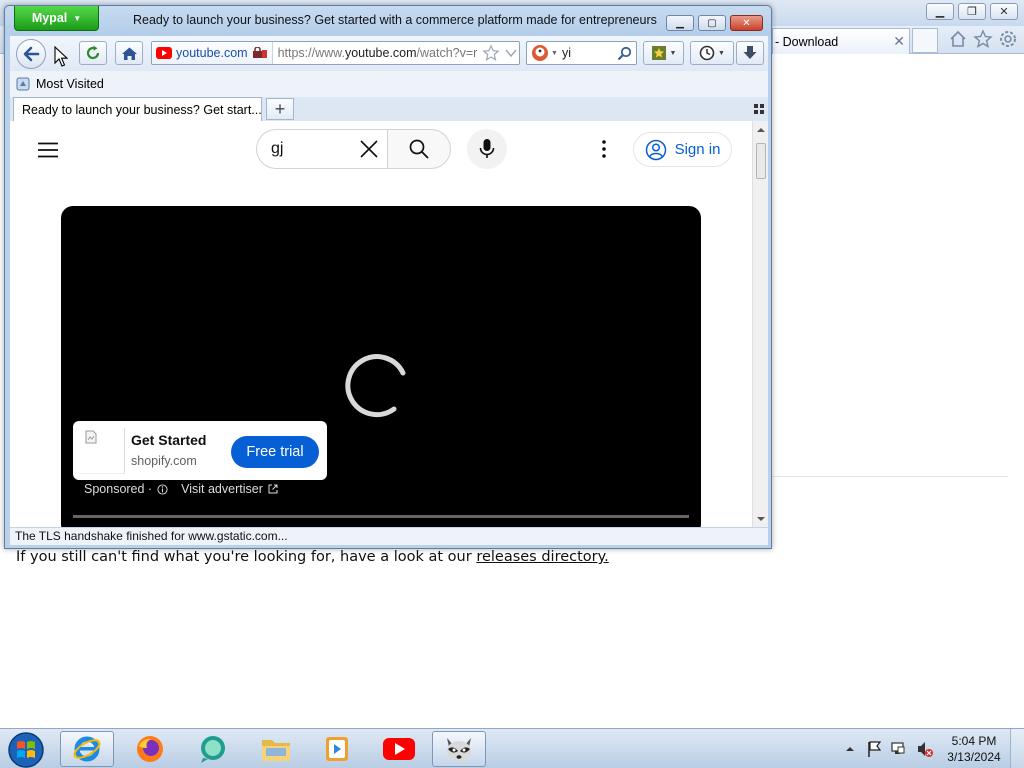  I want to click on firefox-icon, so click(150, 749).